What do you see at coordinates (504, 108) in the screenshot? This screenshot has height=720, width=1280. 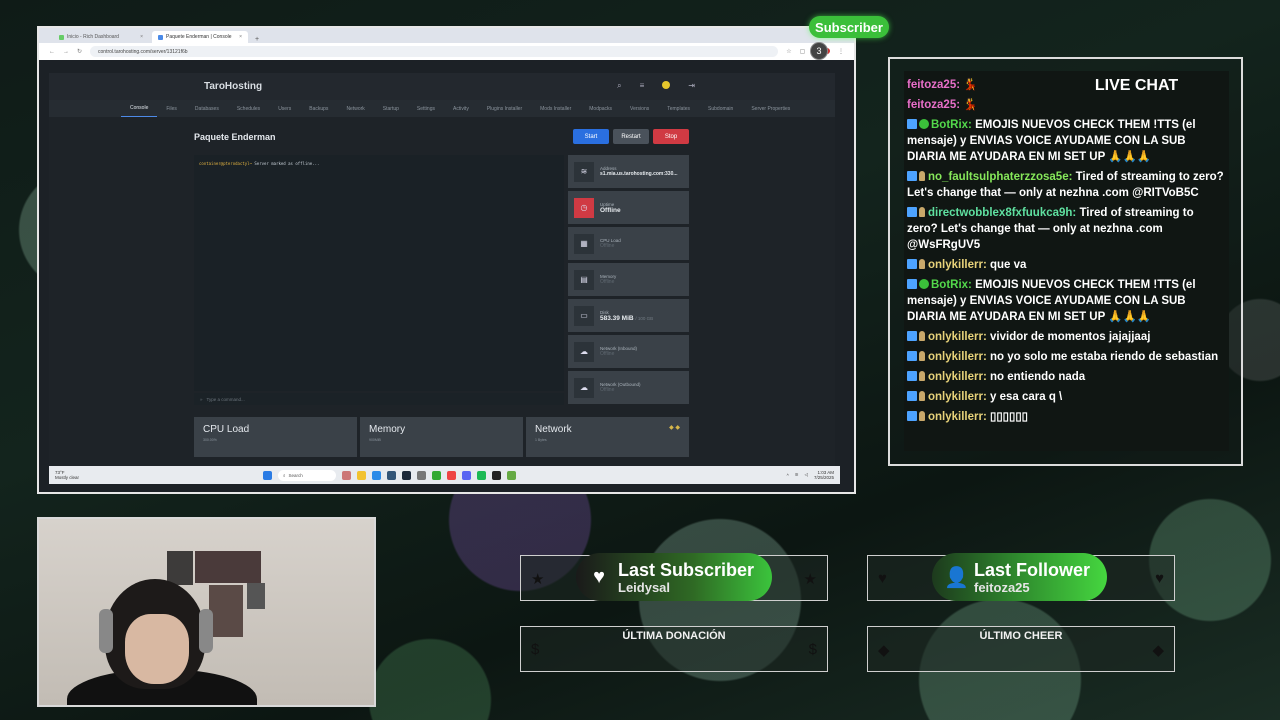 I see `nav-tab-plugins-installer: Plugins Installer` at bounding box center [504, 108].